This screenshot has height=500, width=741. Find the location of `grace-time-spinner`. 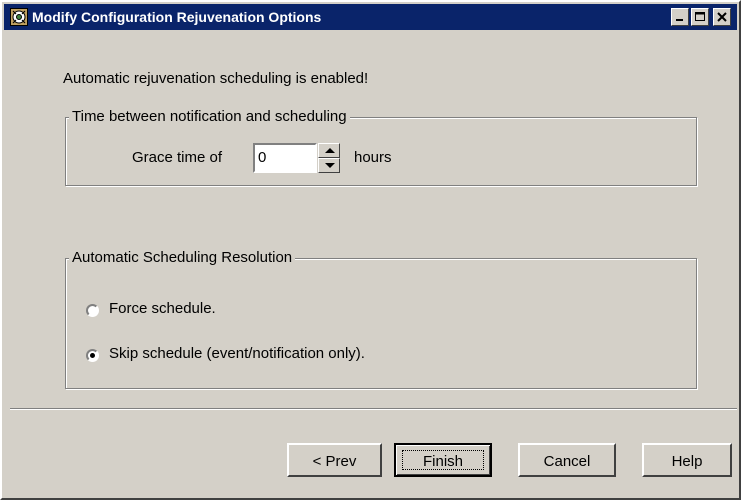

grace-time-spinner is located at coordinates (329, 158).